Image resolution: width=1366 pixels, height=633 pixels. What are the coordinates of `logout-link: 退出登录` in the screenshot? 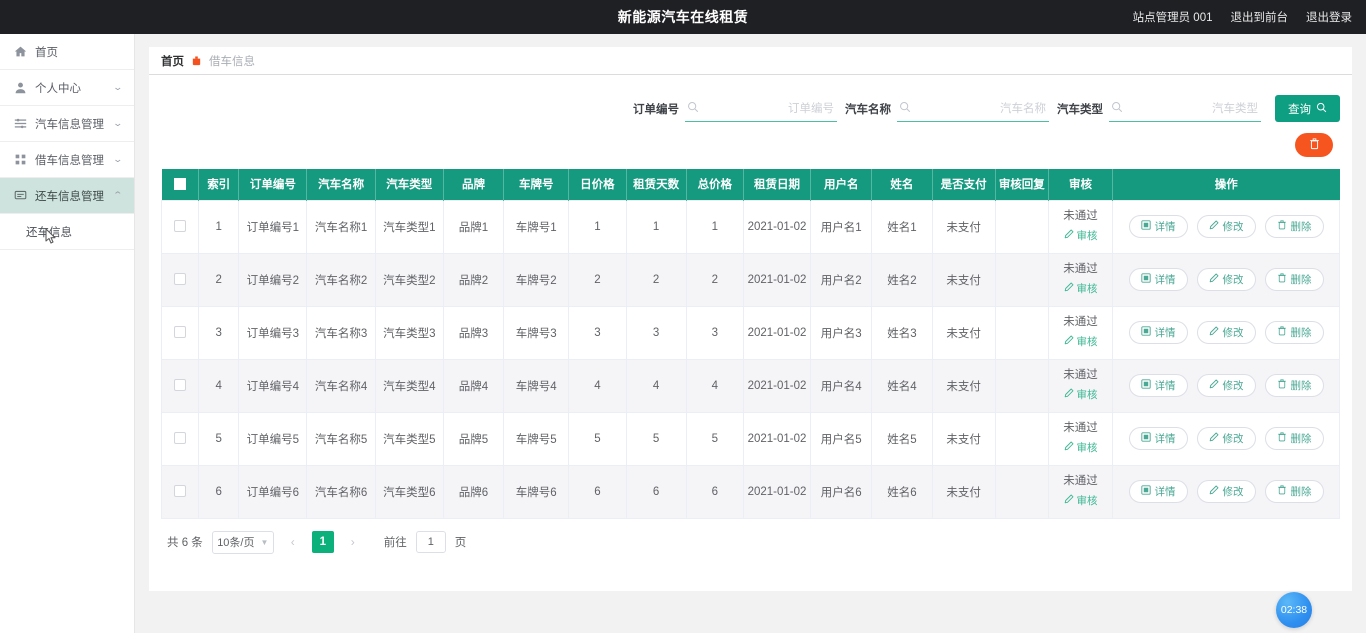 It's located at (1329, 17).